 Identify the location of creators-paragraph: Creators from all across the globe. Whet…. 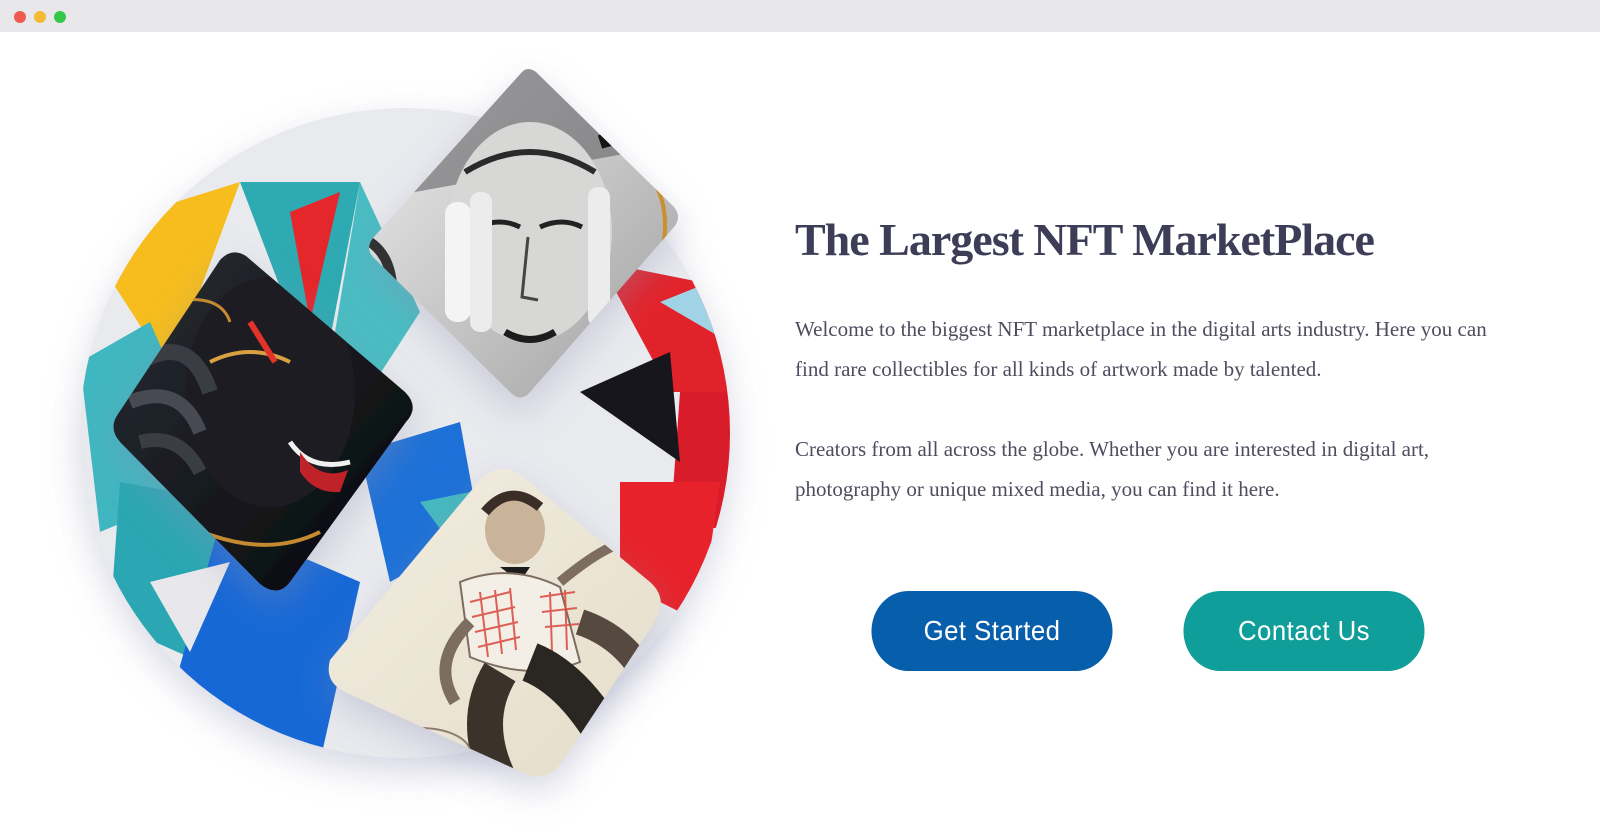
(1112, 469).